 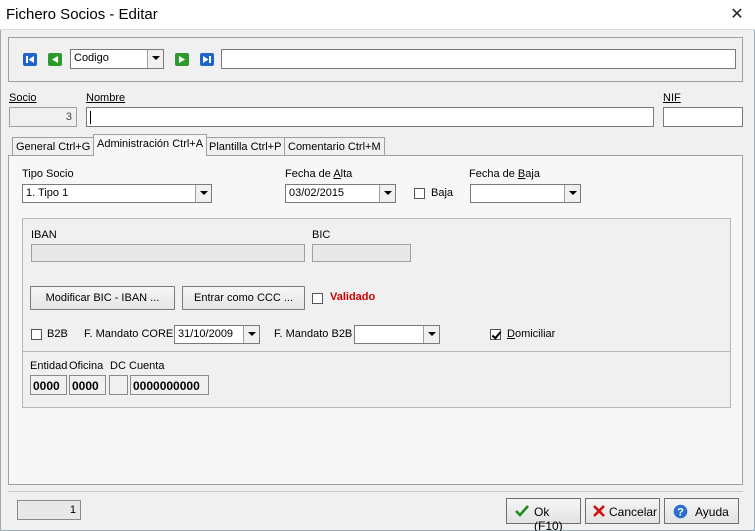 I want to click on oficina-label: Oficina, so click(x=86, y=366).